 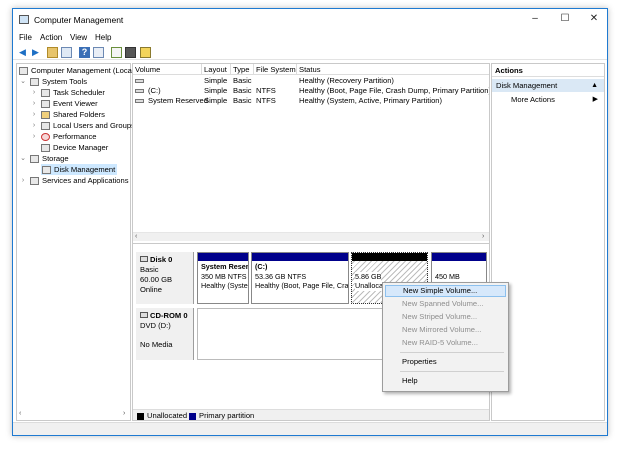 What do you see at coordinates (156, 279) in the screenshot?
I see `disk-size: 60.00 GB` at bounding box center [156, 279].